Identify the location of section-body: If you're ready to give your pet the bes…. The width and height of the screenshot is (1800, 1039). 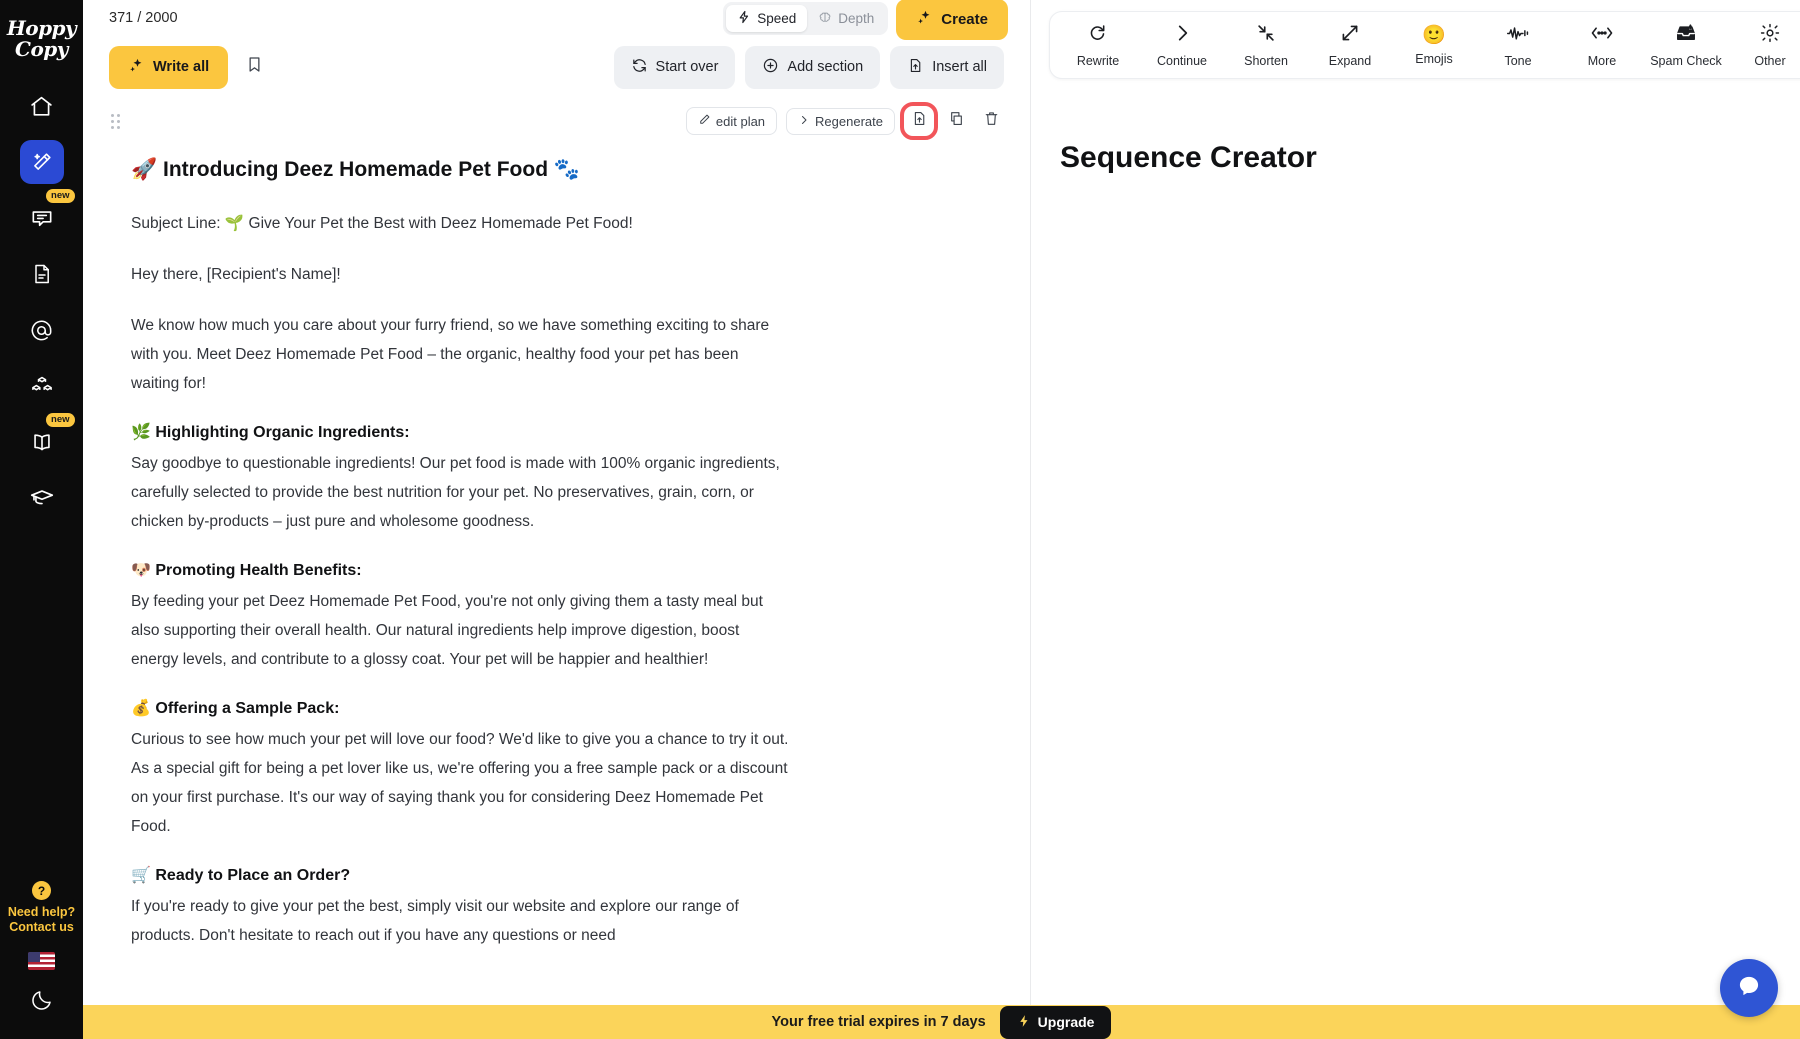
(435, 921).